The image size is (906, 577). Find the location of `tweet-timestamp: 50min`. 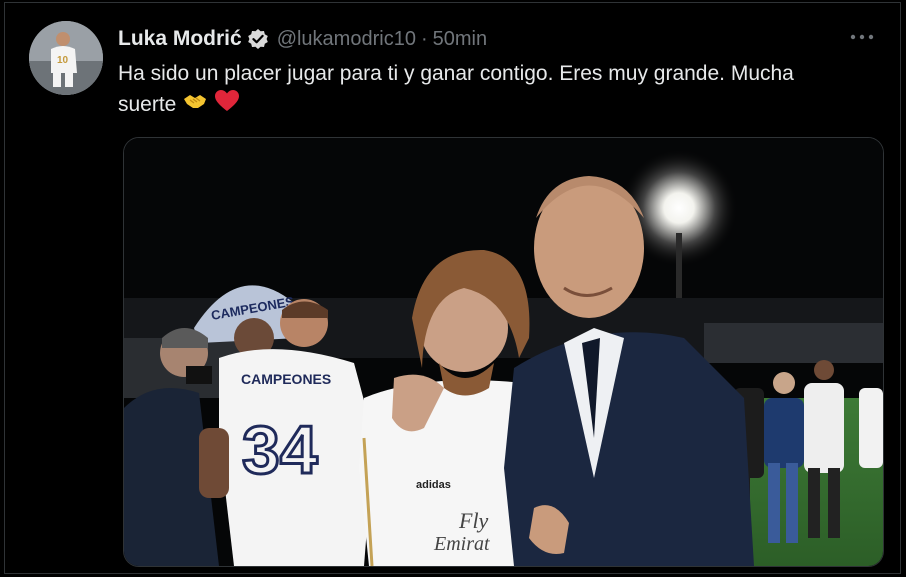

tweet-timestamp: 50min is located at coordinates (460, 39).